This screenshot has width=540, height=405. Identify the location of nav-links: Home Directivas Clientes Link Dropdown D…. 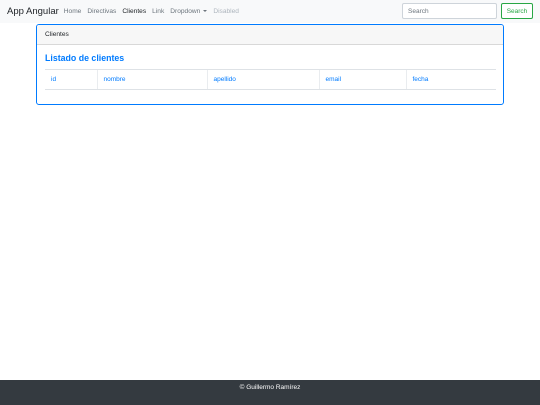
(154, 11).